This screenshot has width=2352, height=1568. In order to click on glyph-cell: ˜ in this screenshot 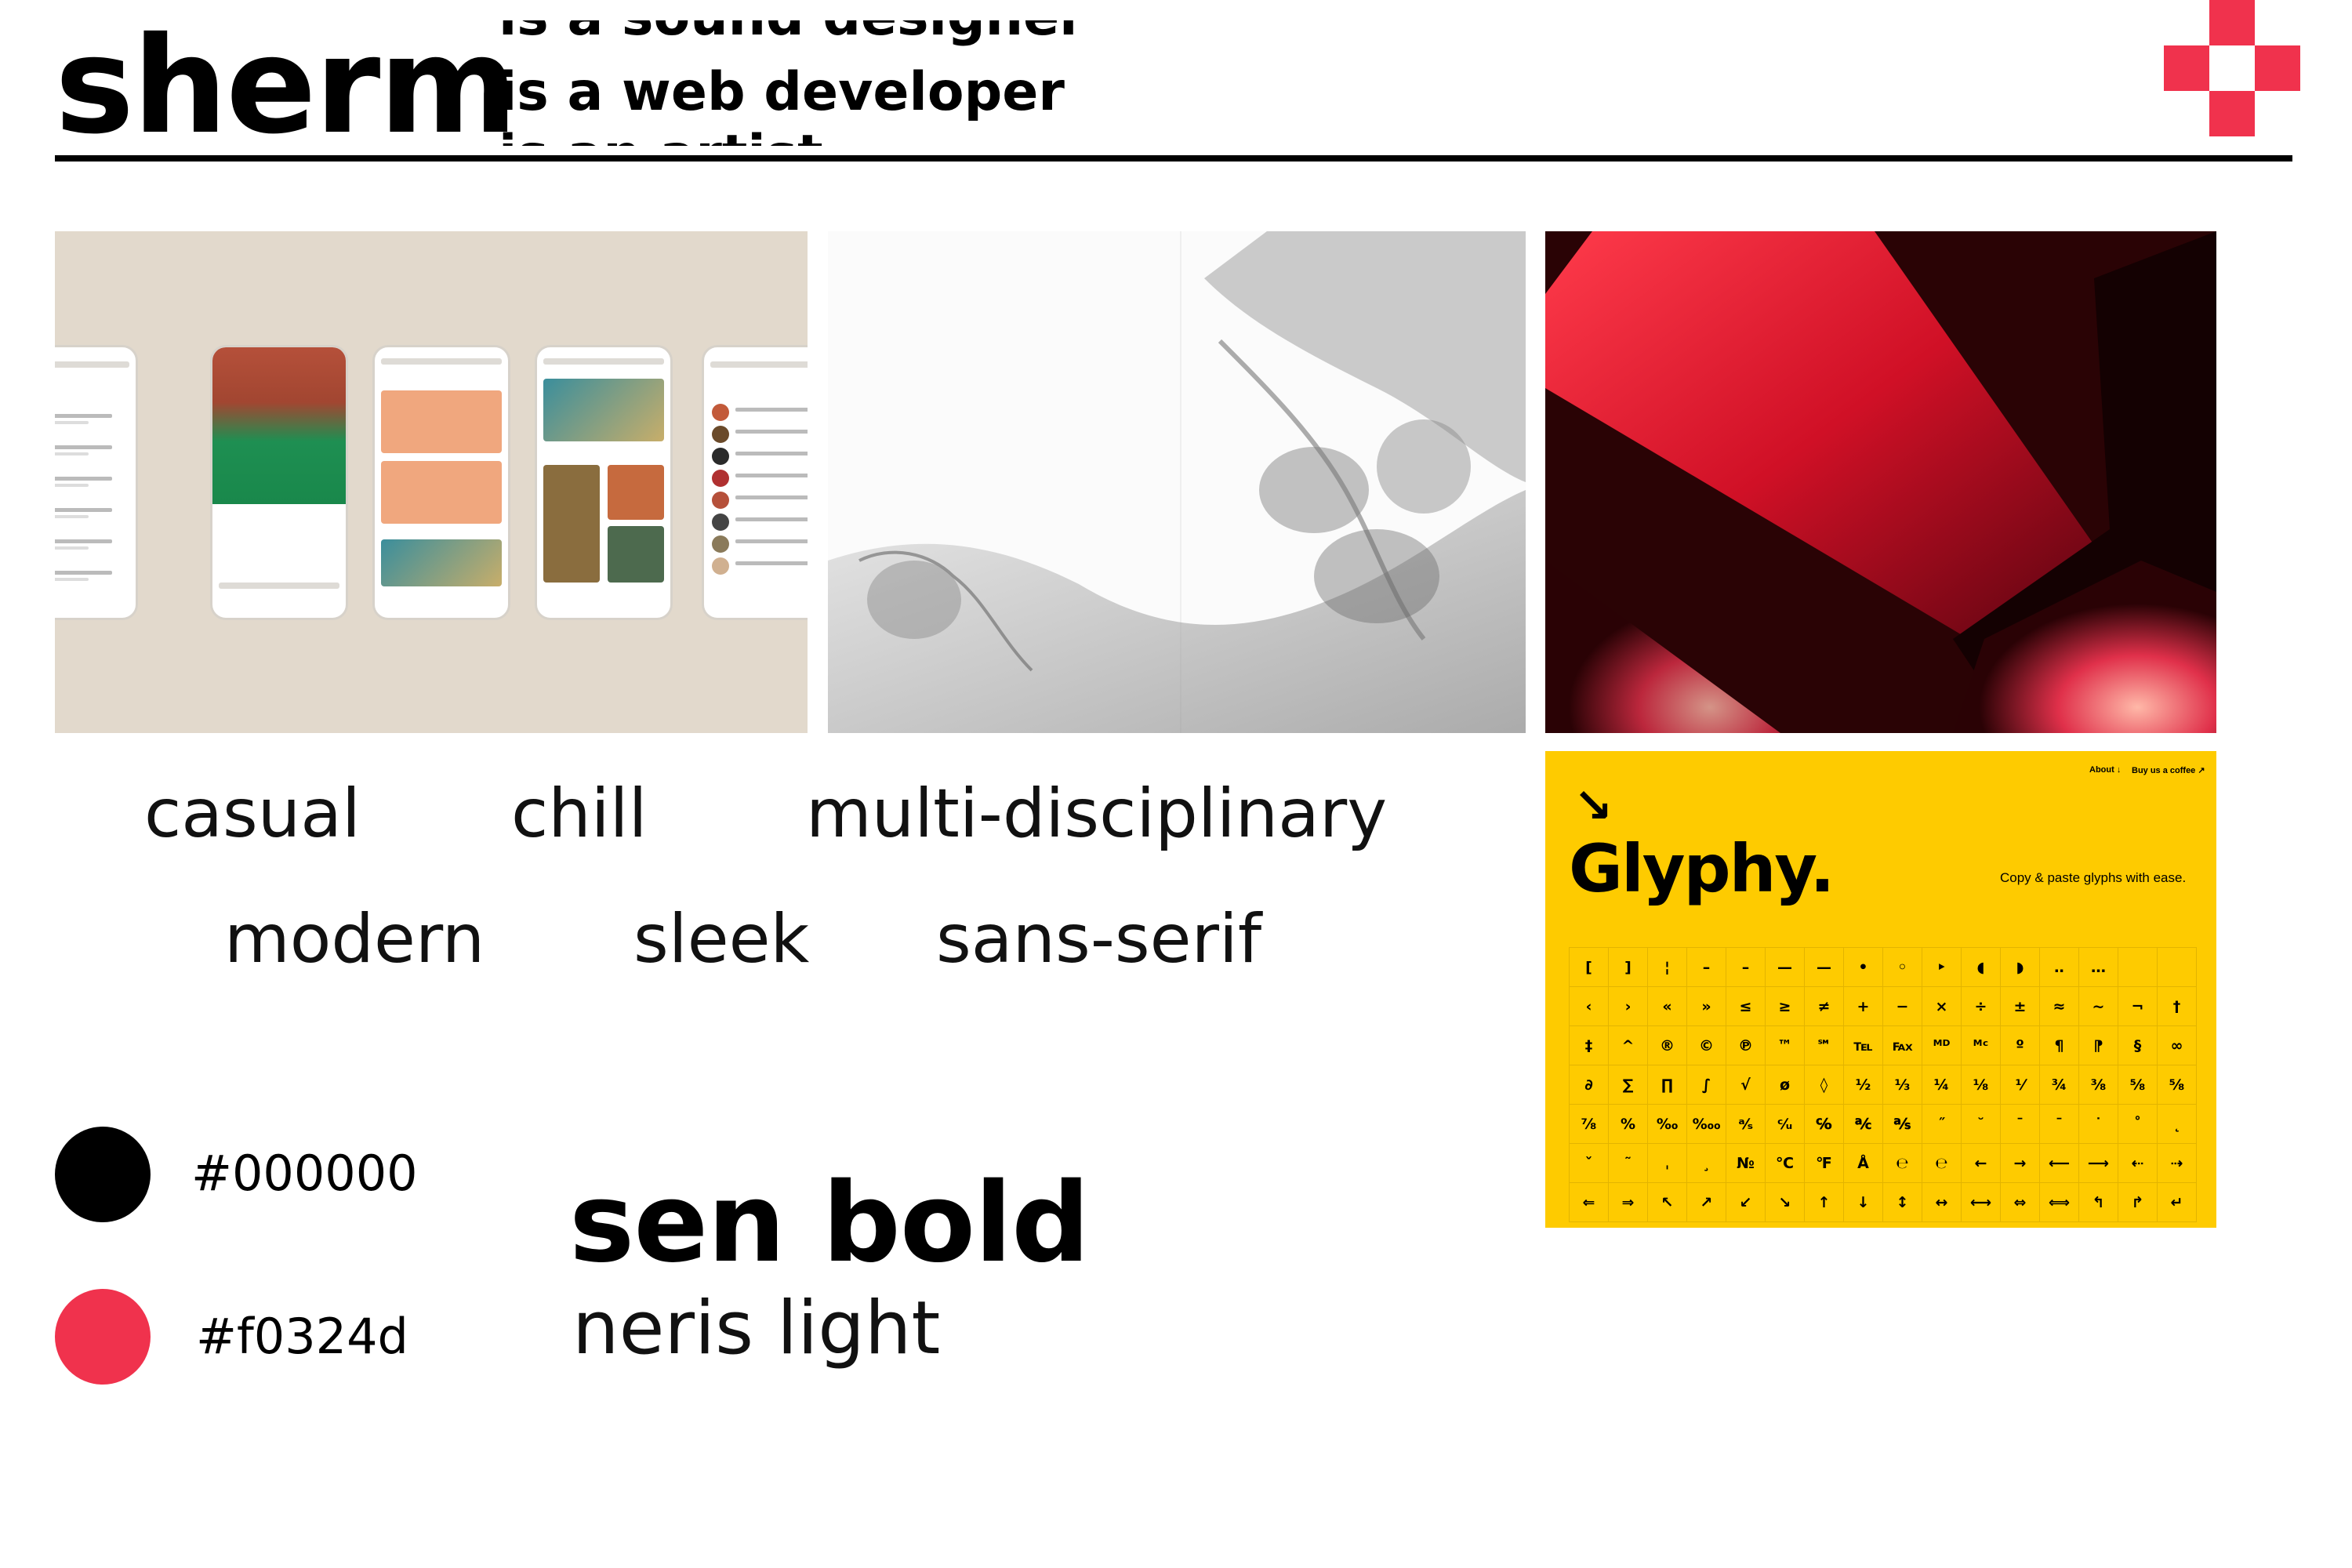, I will do `click(1628, 1163)`.